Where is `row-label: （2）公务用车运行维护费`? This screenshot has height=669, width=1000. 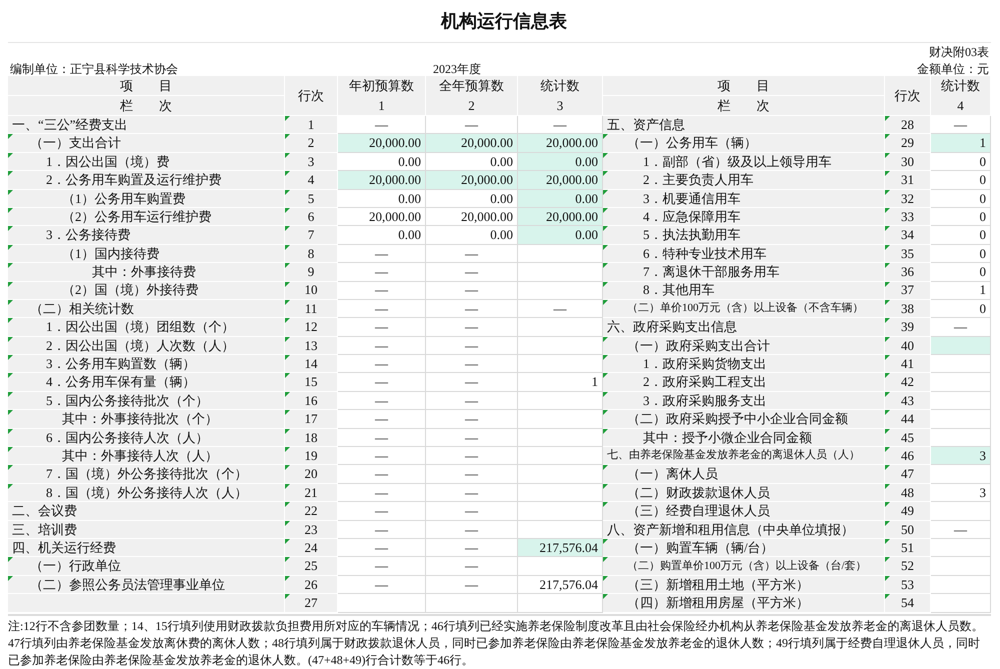 row-label: （2）公务用车运行维护费 is located at coordinates (137, 217).